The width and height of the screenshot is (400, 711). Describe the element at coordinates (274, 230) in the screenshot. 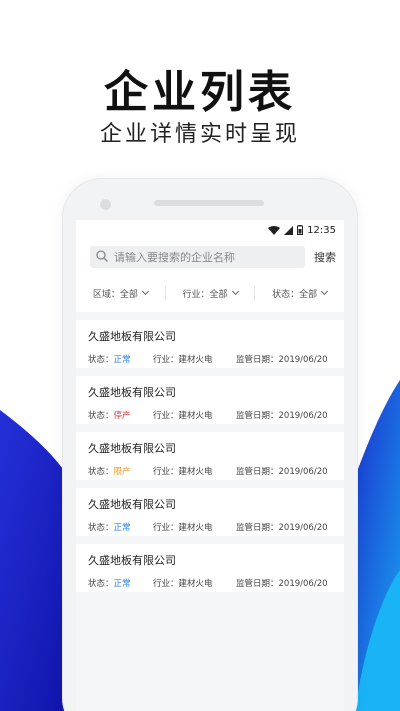

I see `wifi-icon` at that location.